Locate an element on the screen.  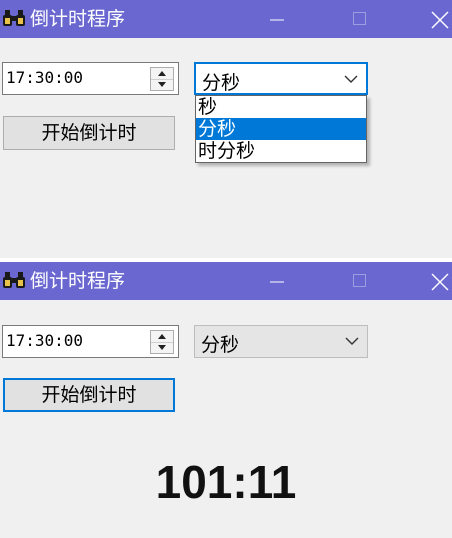
format-dropdown-list: 秒 分秒 时分秒 is located at coordinates (281, 129).